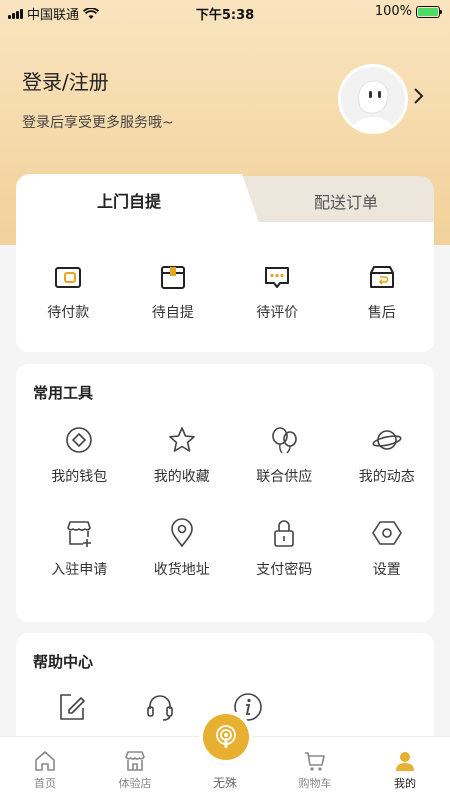 This screenshot has width=450, height=800. I want to click on order-status-row: 待付款 待自提 待评价 售后, so click(225, 292).